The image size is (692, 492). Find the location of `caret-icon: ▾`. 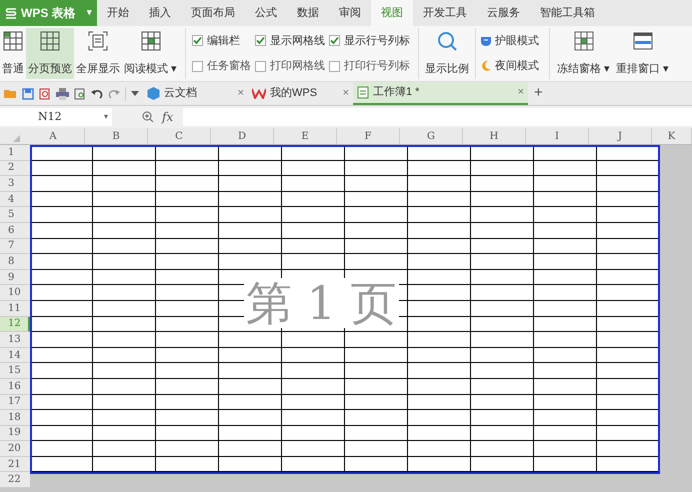

caret-icon: ▾ is located at coordinates (89, 13).